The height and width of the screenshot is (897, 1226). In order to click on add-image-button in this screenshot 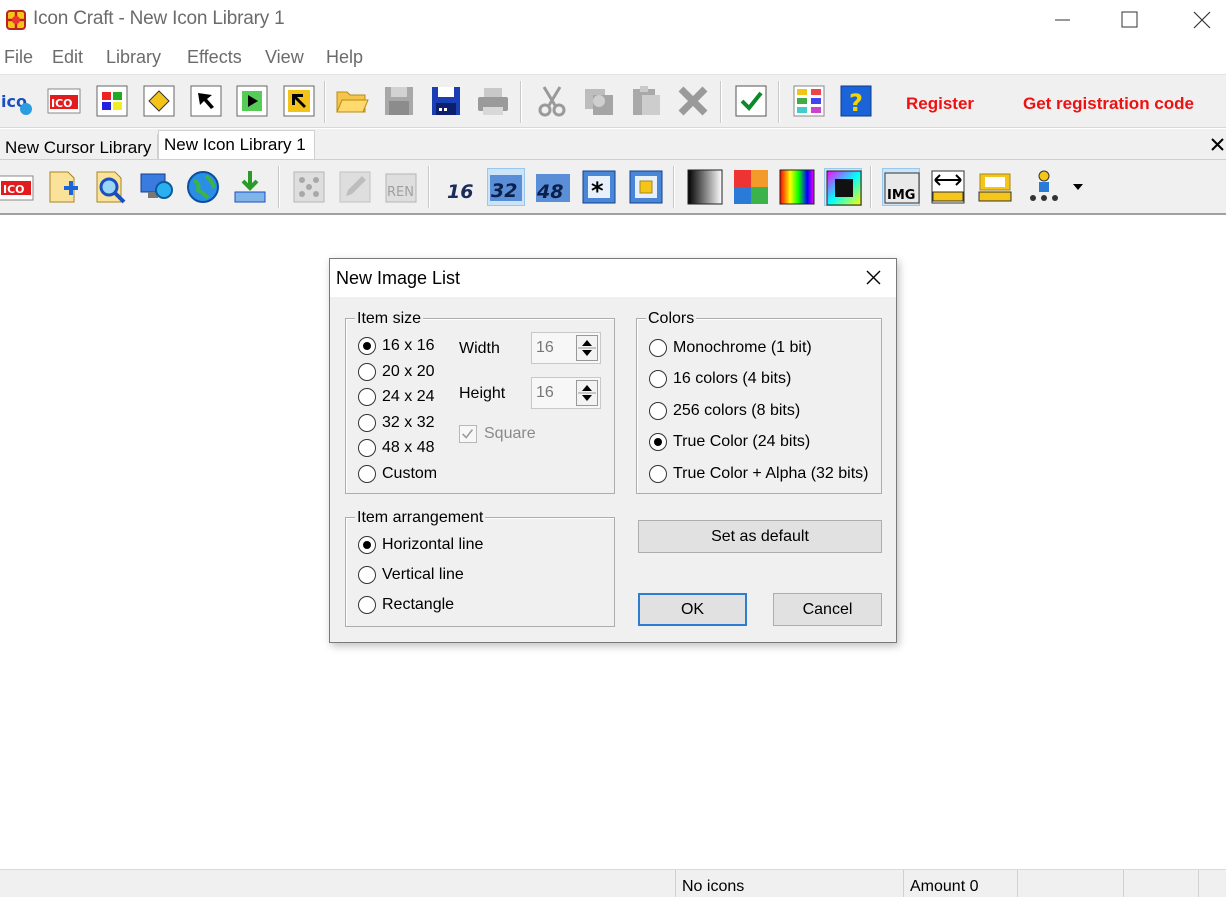, I will do `click(63, 187)`.